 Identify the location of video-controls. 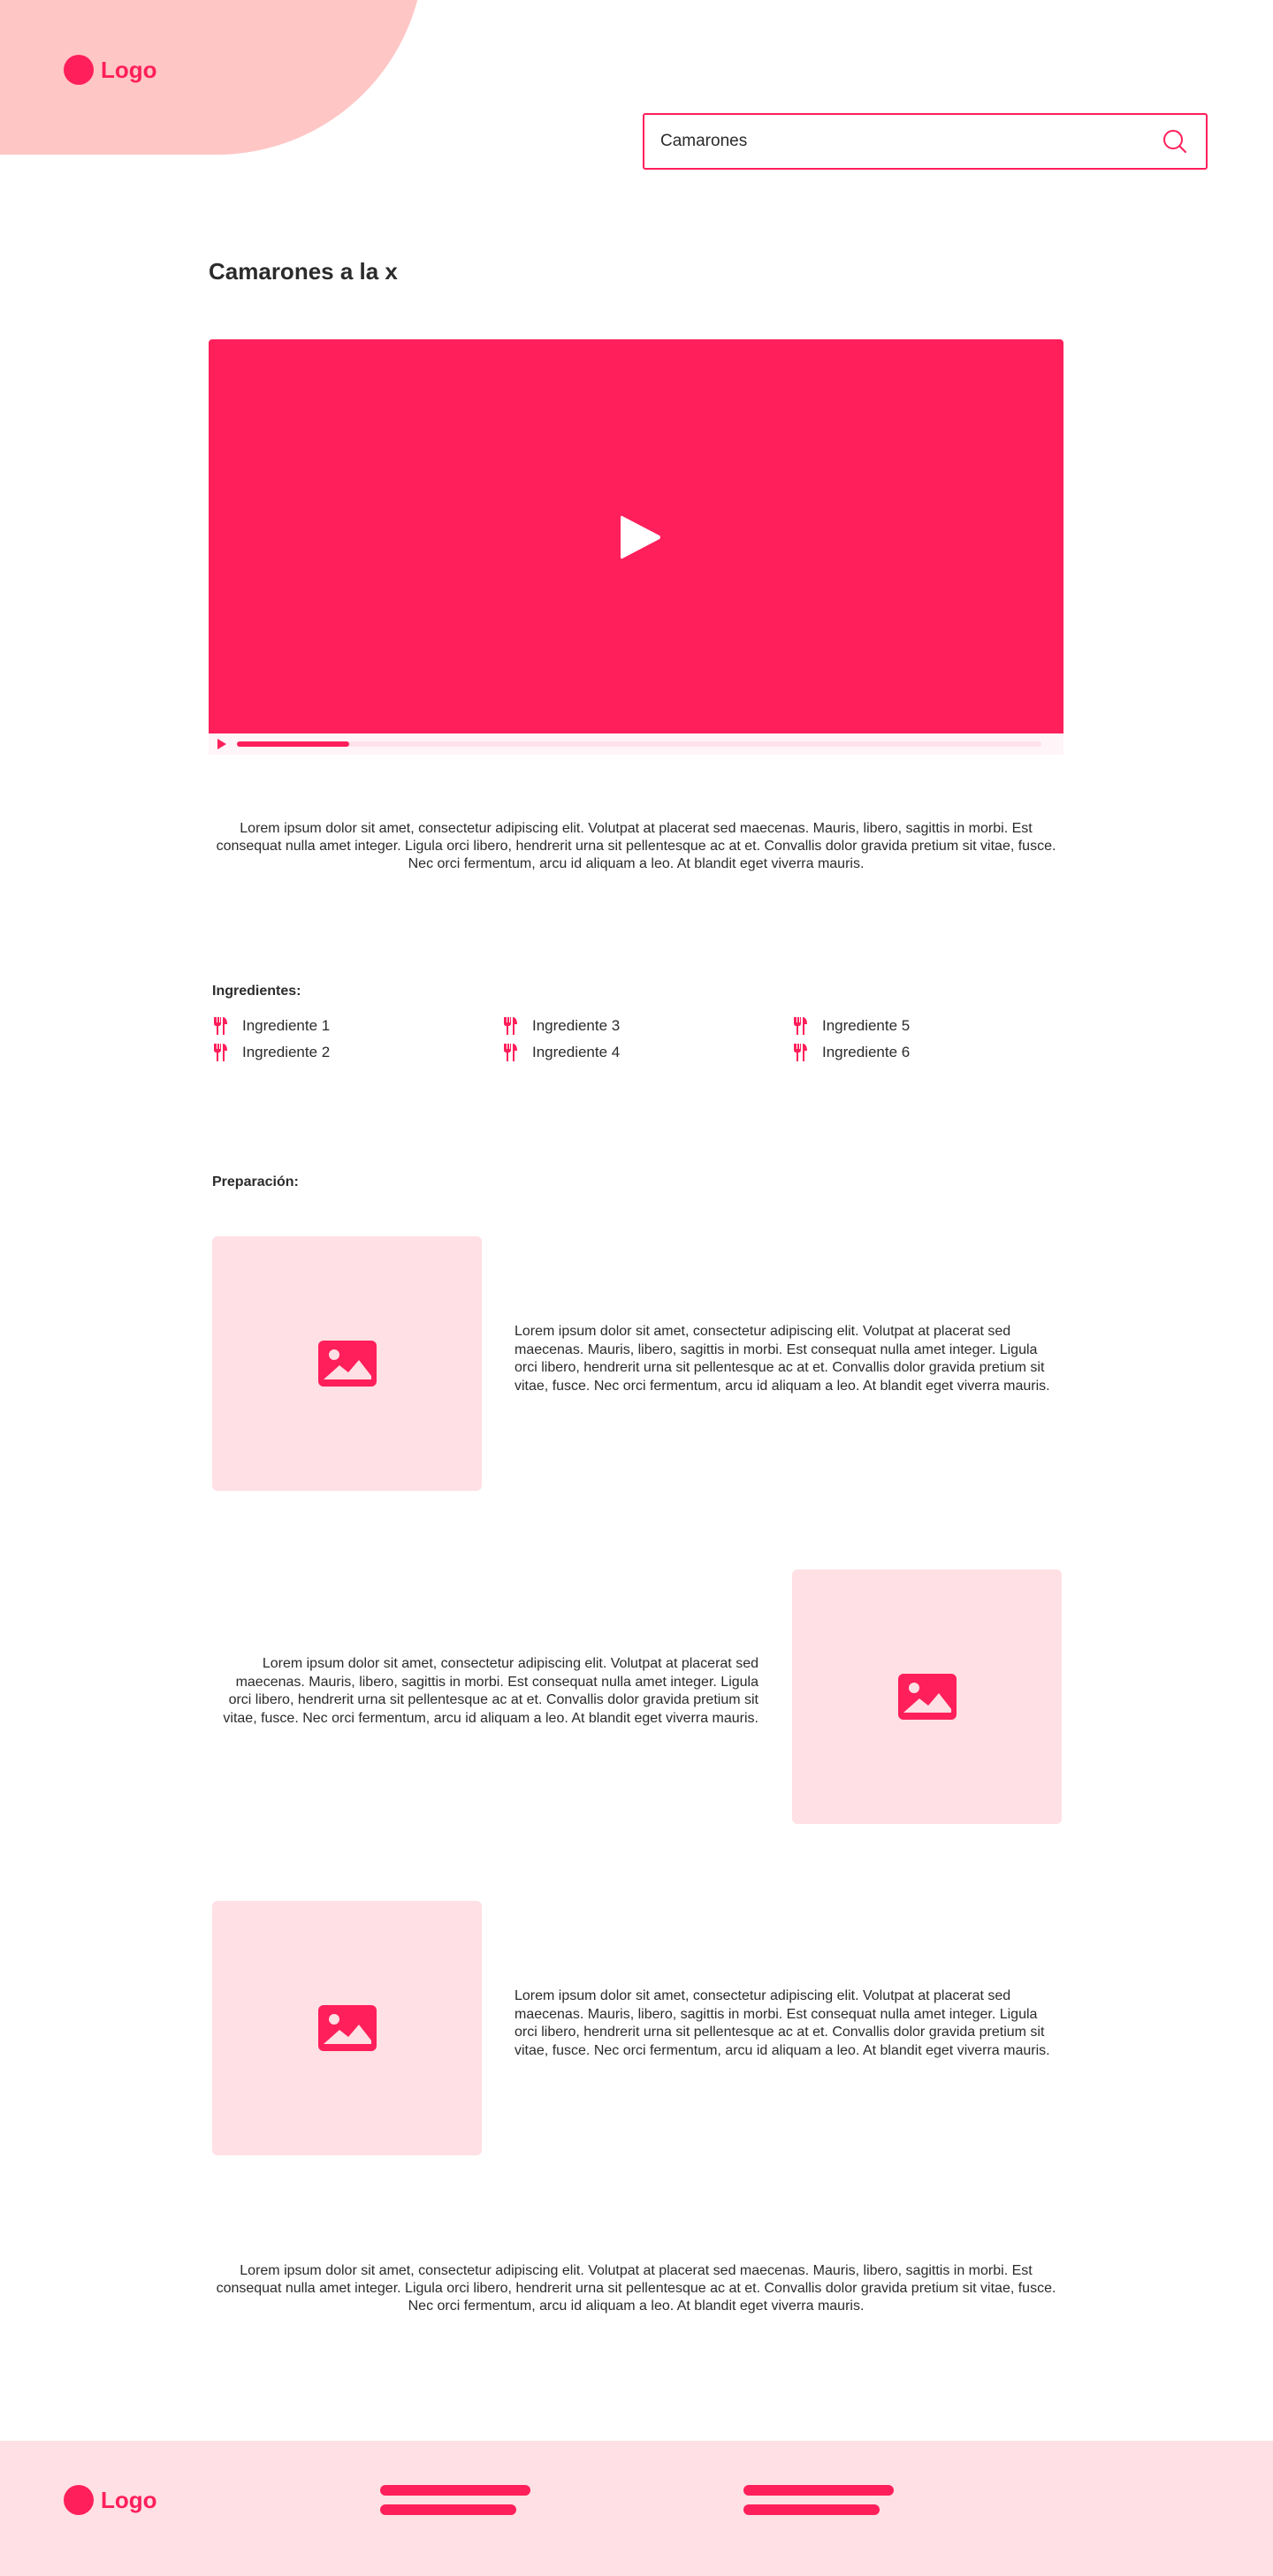
(636, 744).